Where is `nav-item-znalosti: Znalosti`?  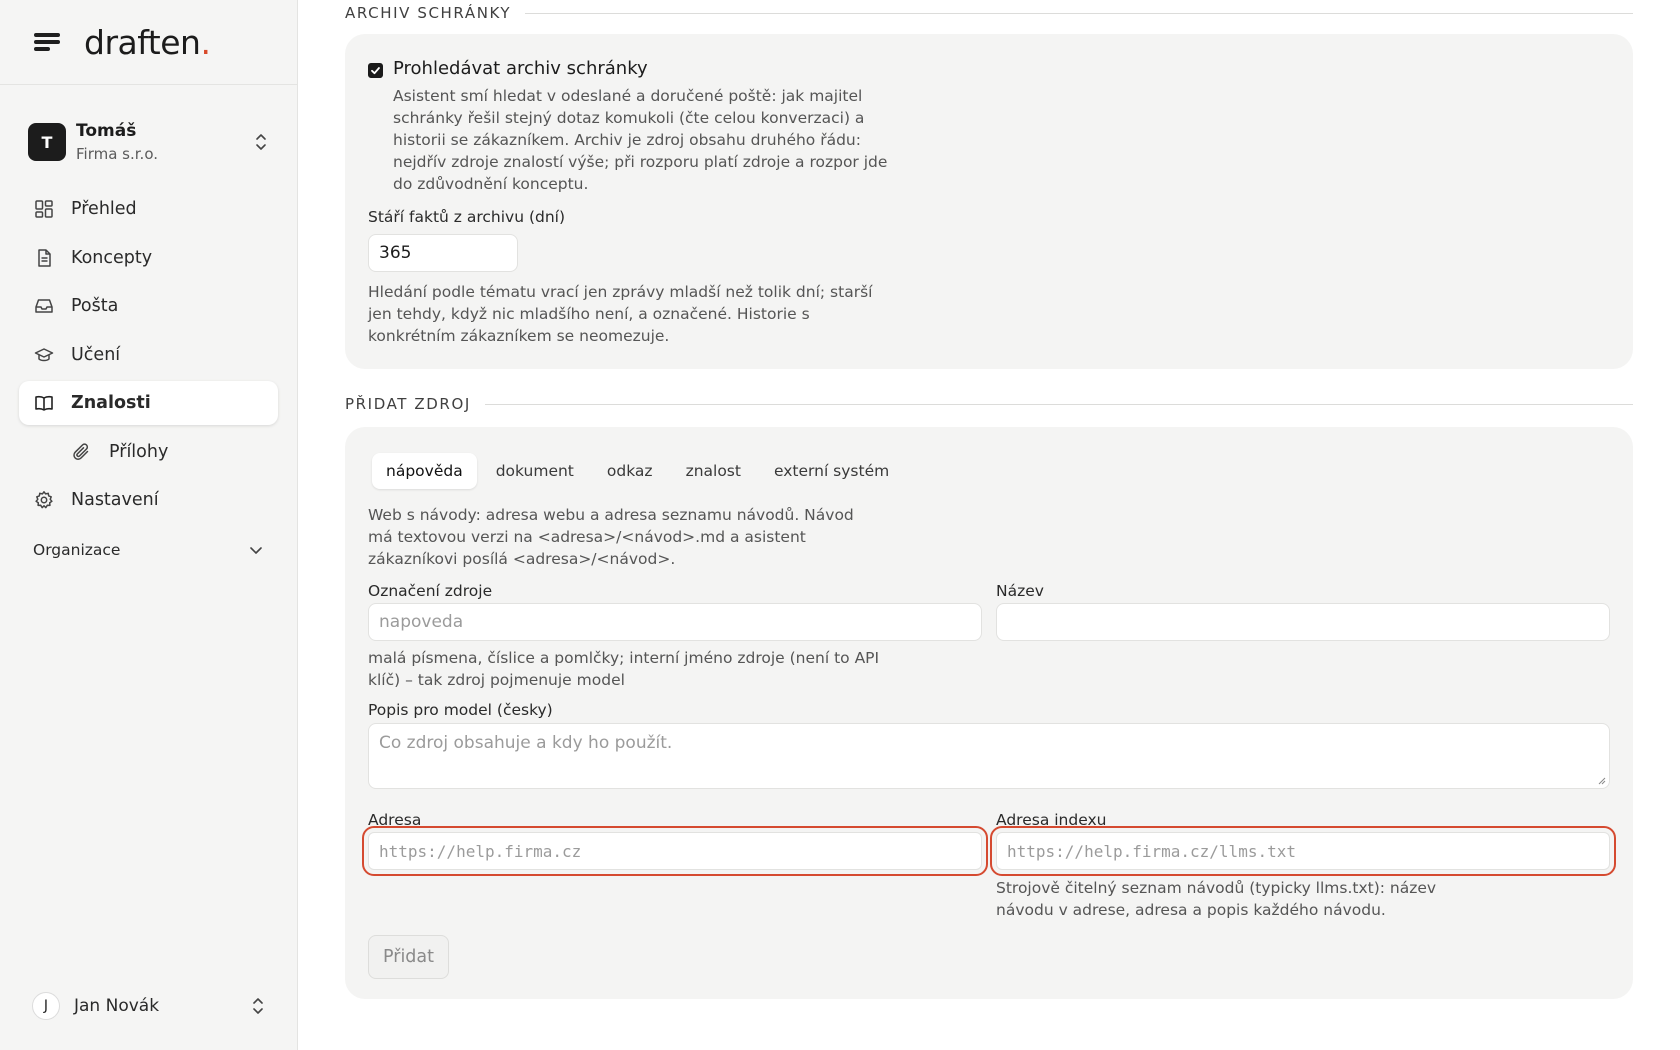
nav-item-znalosti: Znalosti is located at coordinates (148, 403).